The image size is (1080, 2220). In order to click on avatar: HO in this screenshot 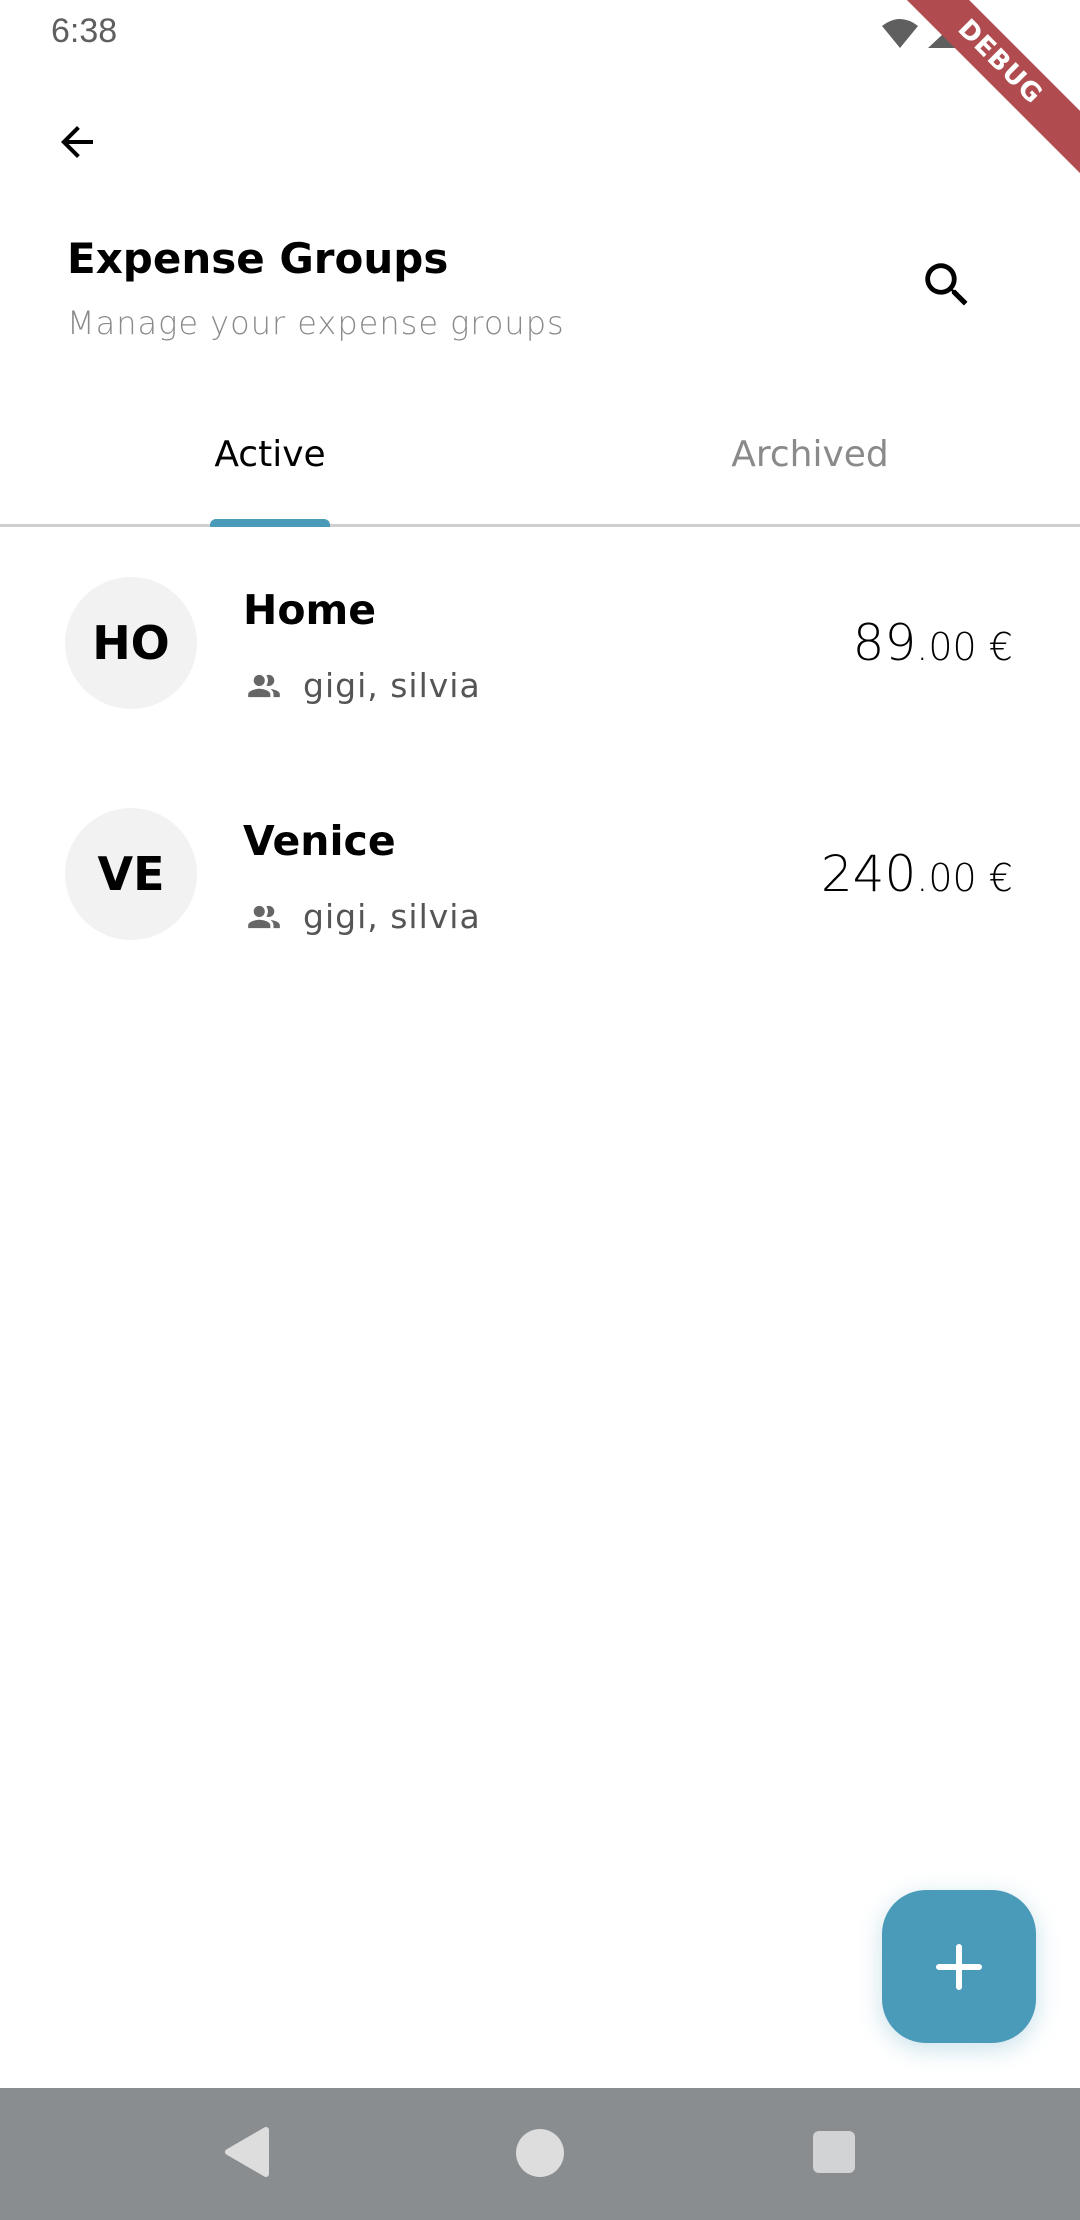, I will do `click(131, 643)`.